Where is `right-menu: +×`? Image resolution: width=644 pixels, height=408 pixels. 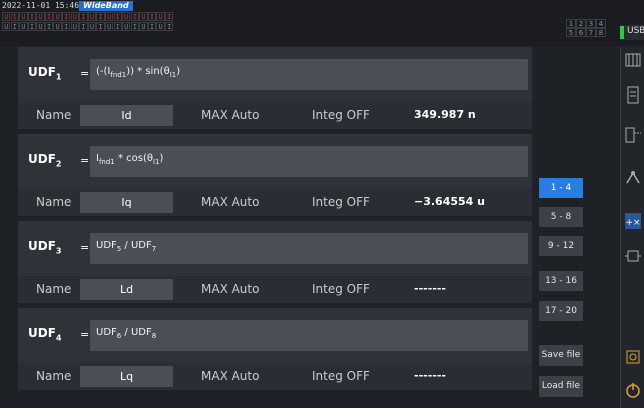
right-menu: +× is located at coordinates (632, 227).